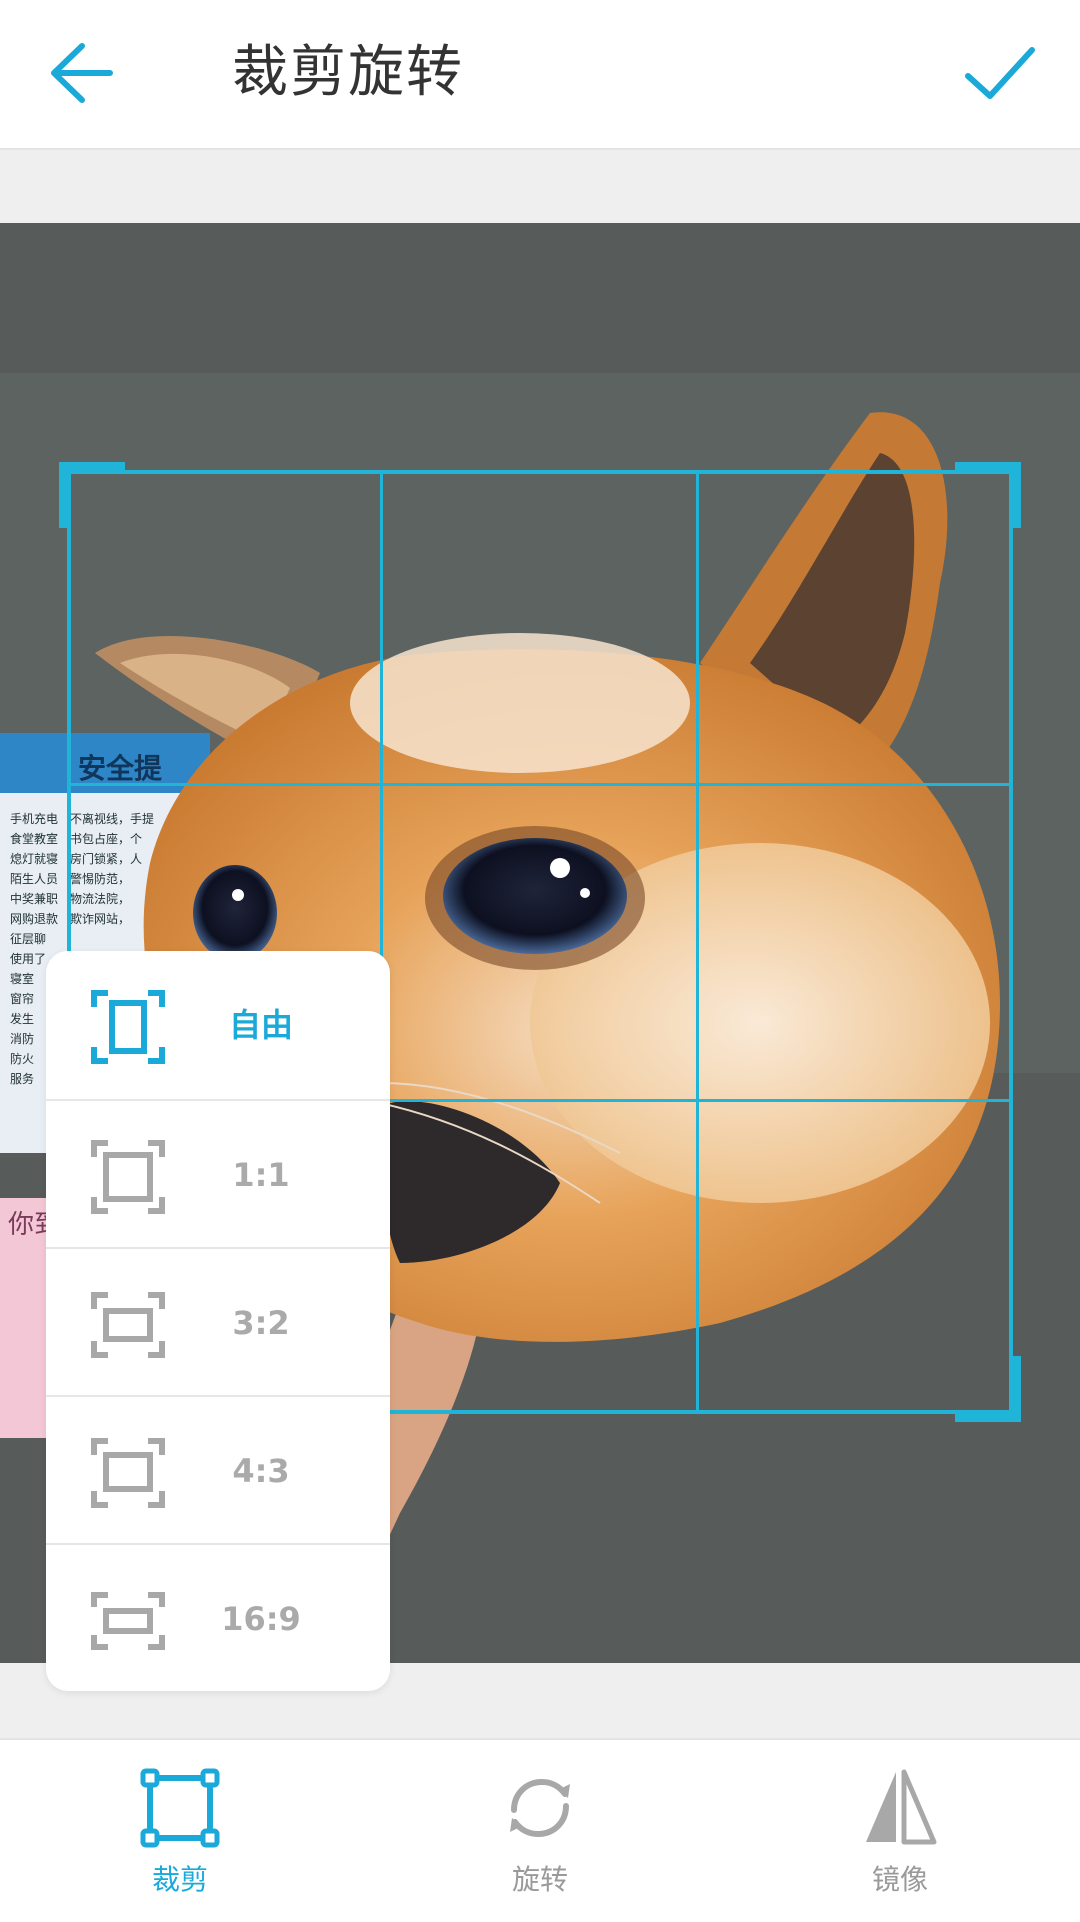  Describe the element at coordinates (540, 75) in the screenshot. I see `header-bar: 裁剪旋转` at that location.